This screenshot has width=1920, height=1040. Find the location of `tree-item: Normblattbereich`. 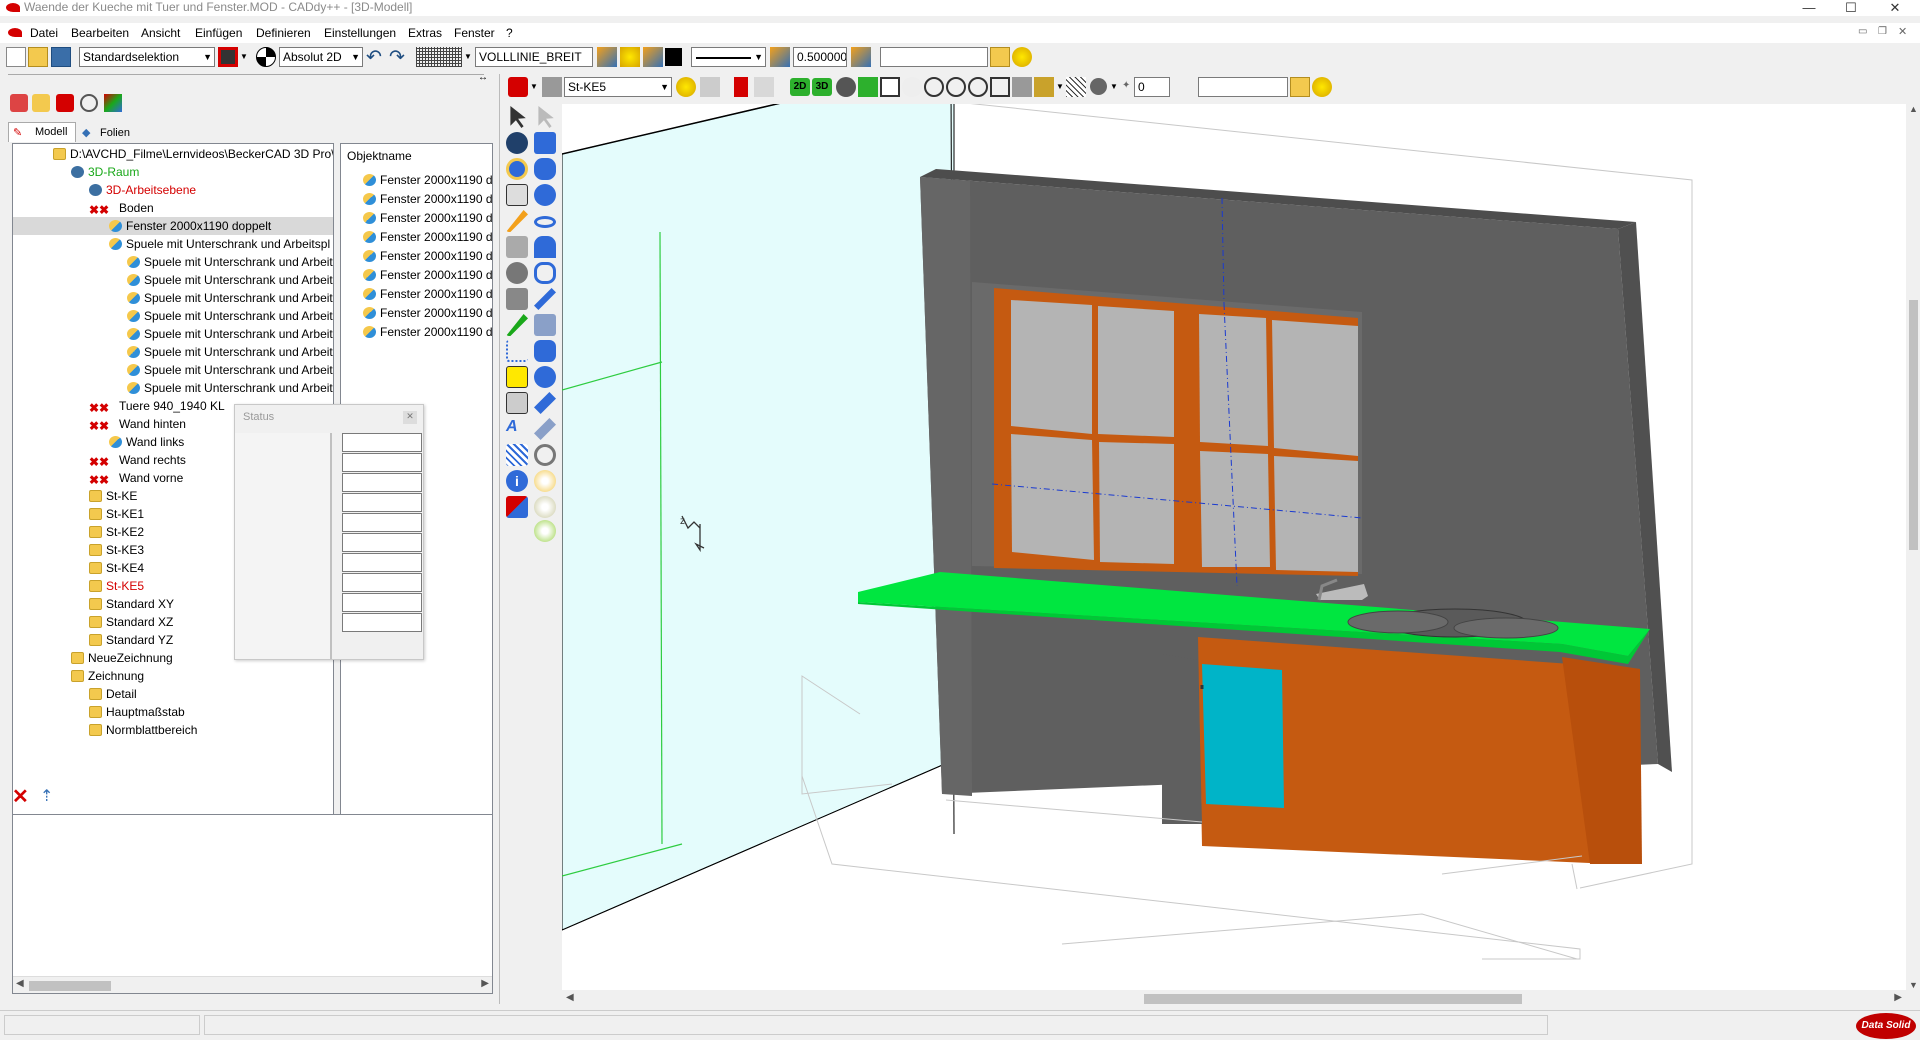

tree-item: Normblattbereich is located at coordinates (143, 730).